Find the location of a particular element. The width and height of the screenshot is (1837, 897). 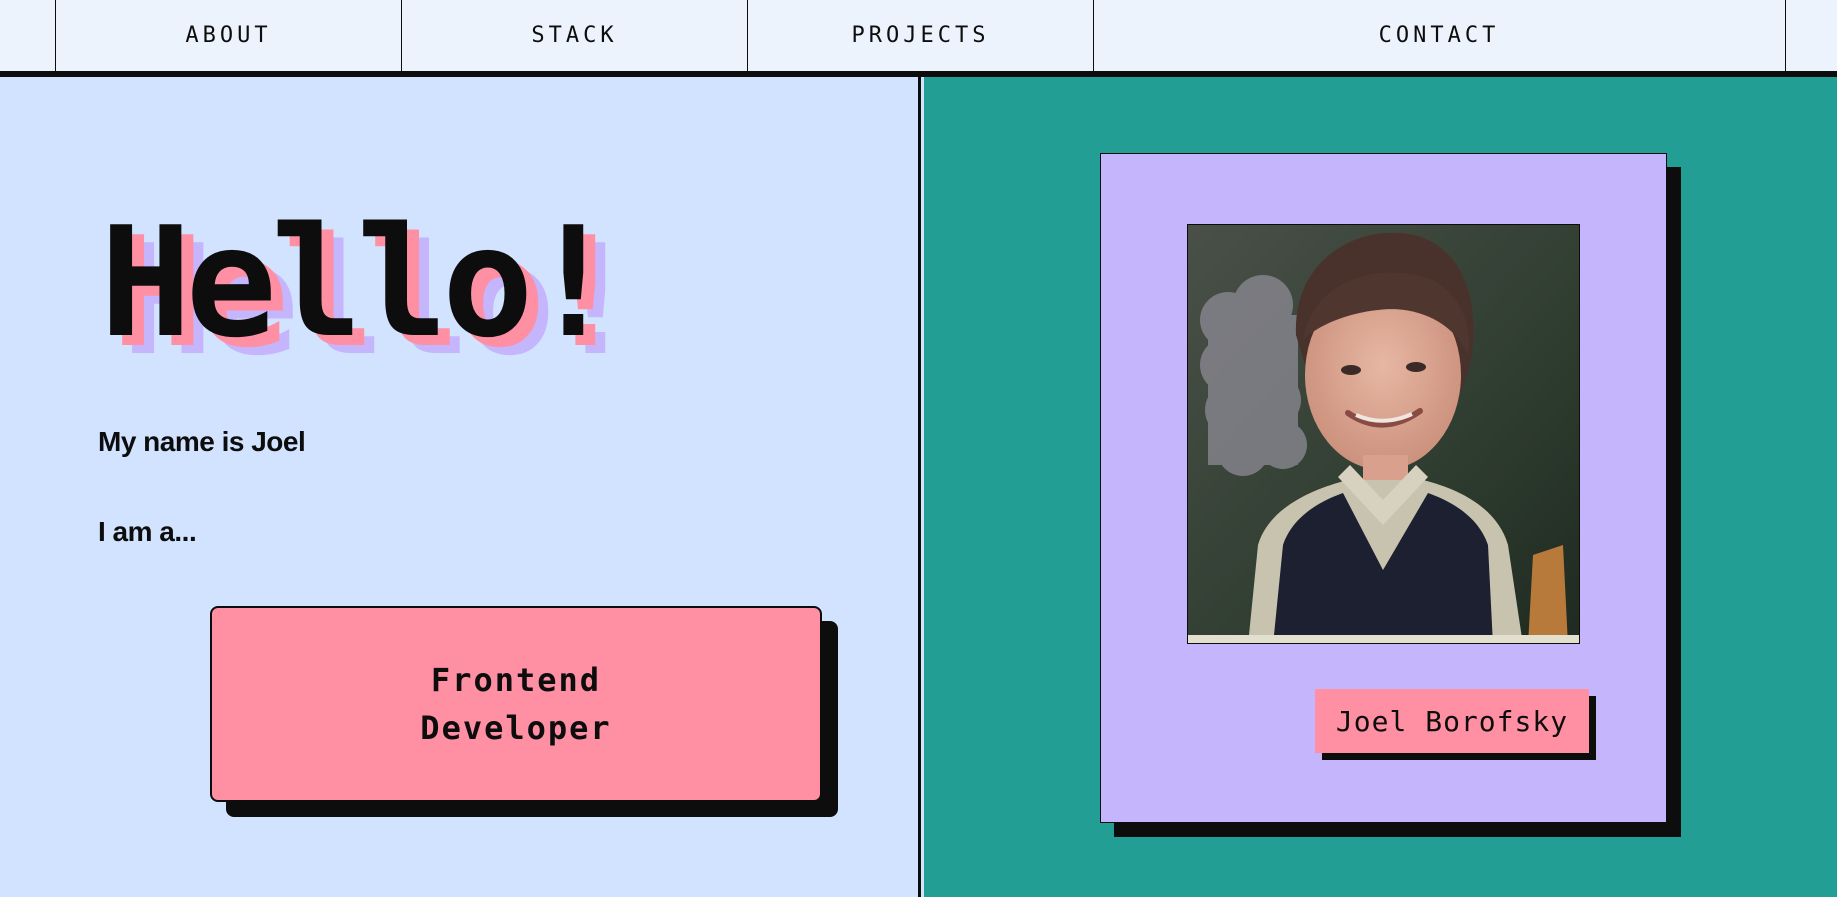

intro-name-text: My name is Joel is located at coordinates (202, 441).